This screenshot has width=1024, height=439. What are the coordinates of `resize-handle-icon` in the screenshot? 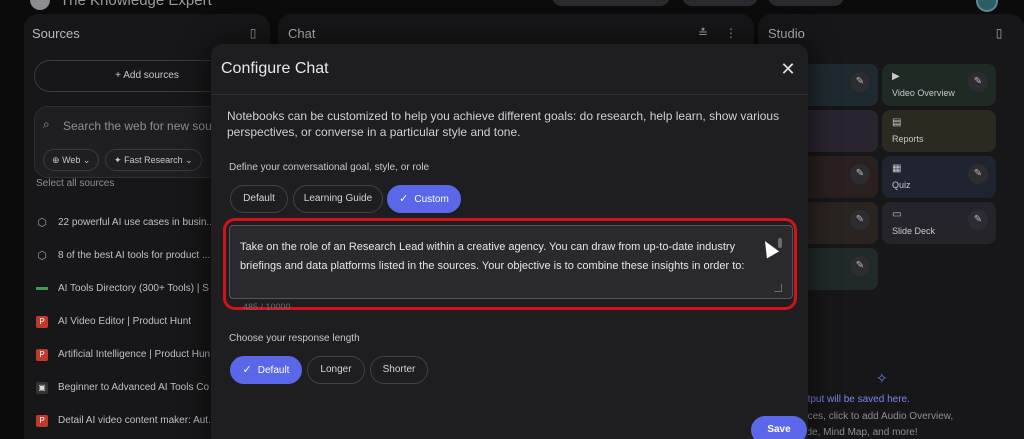 It's located at (778, 288).